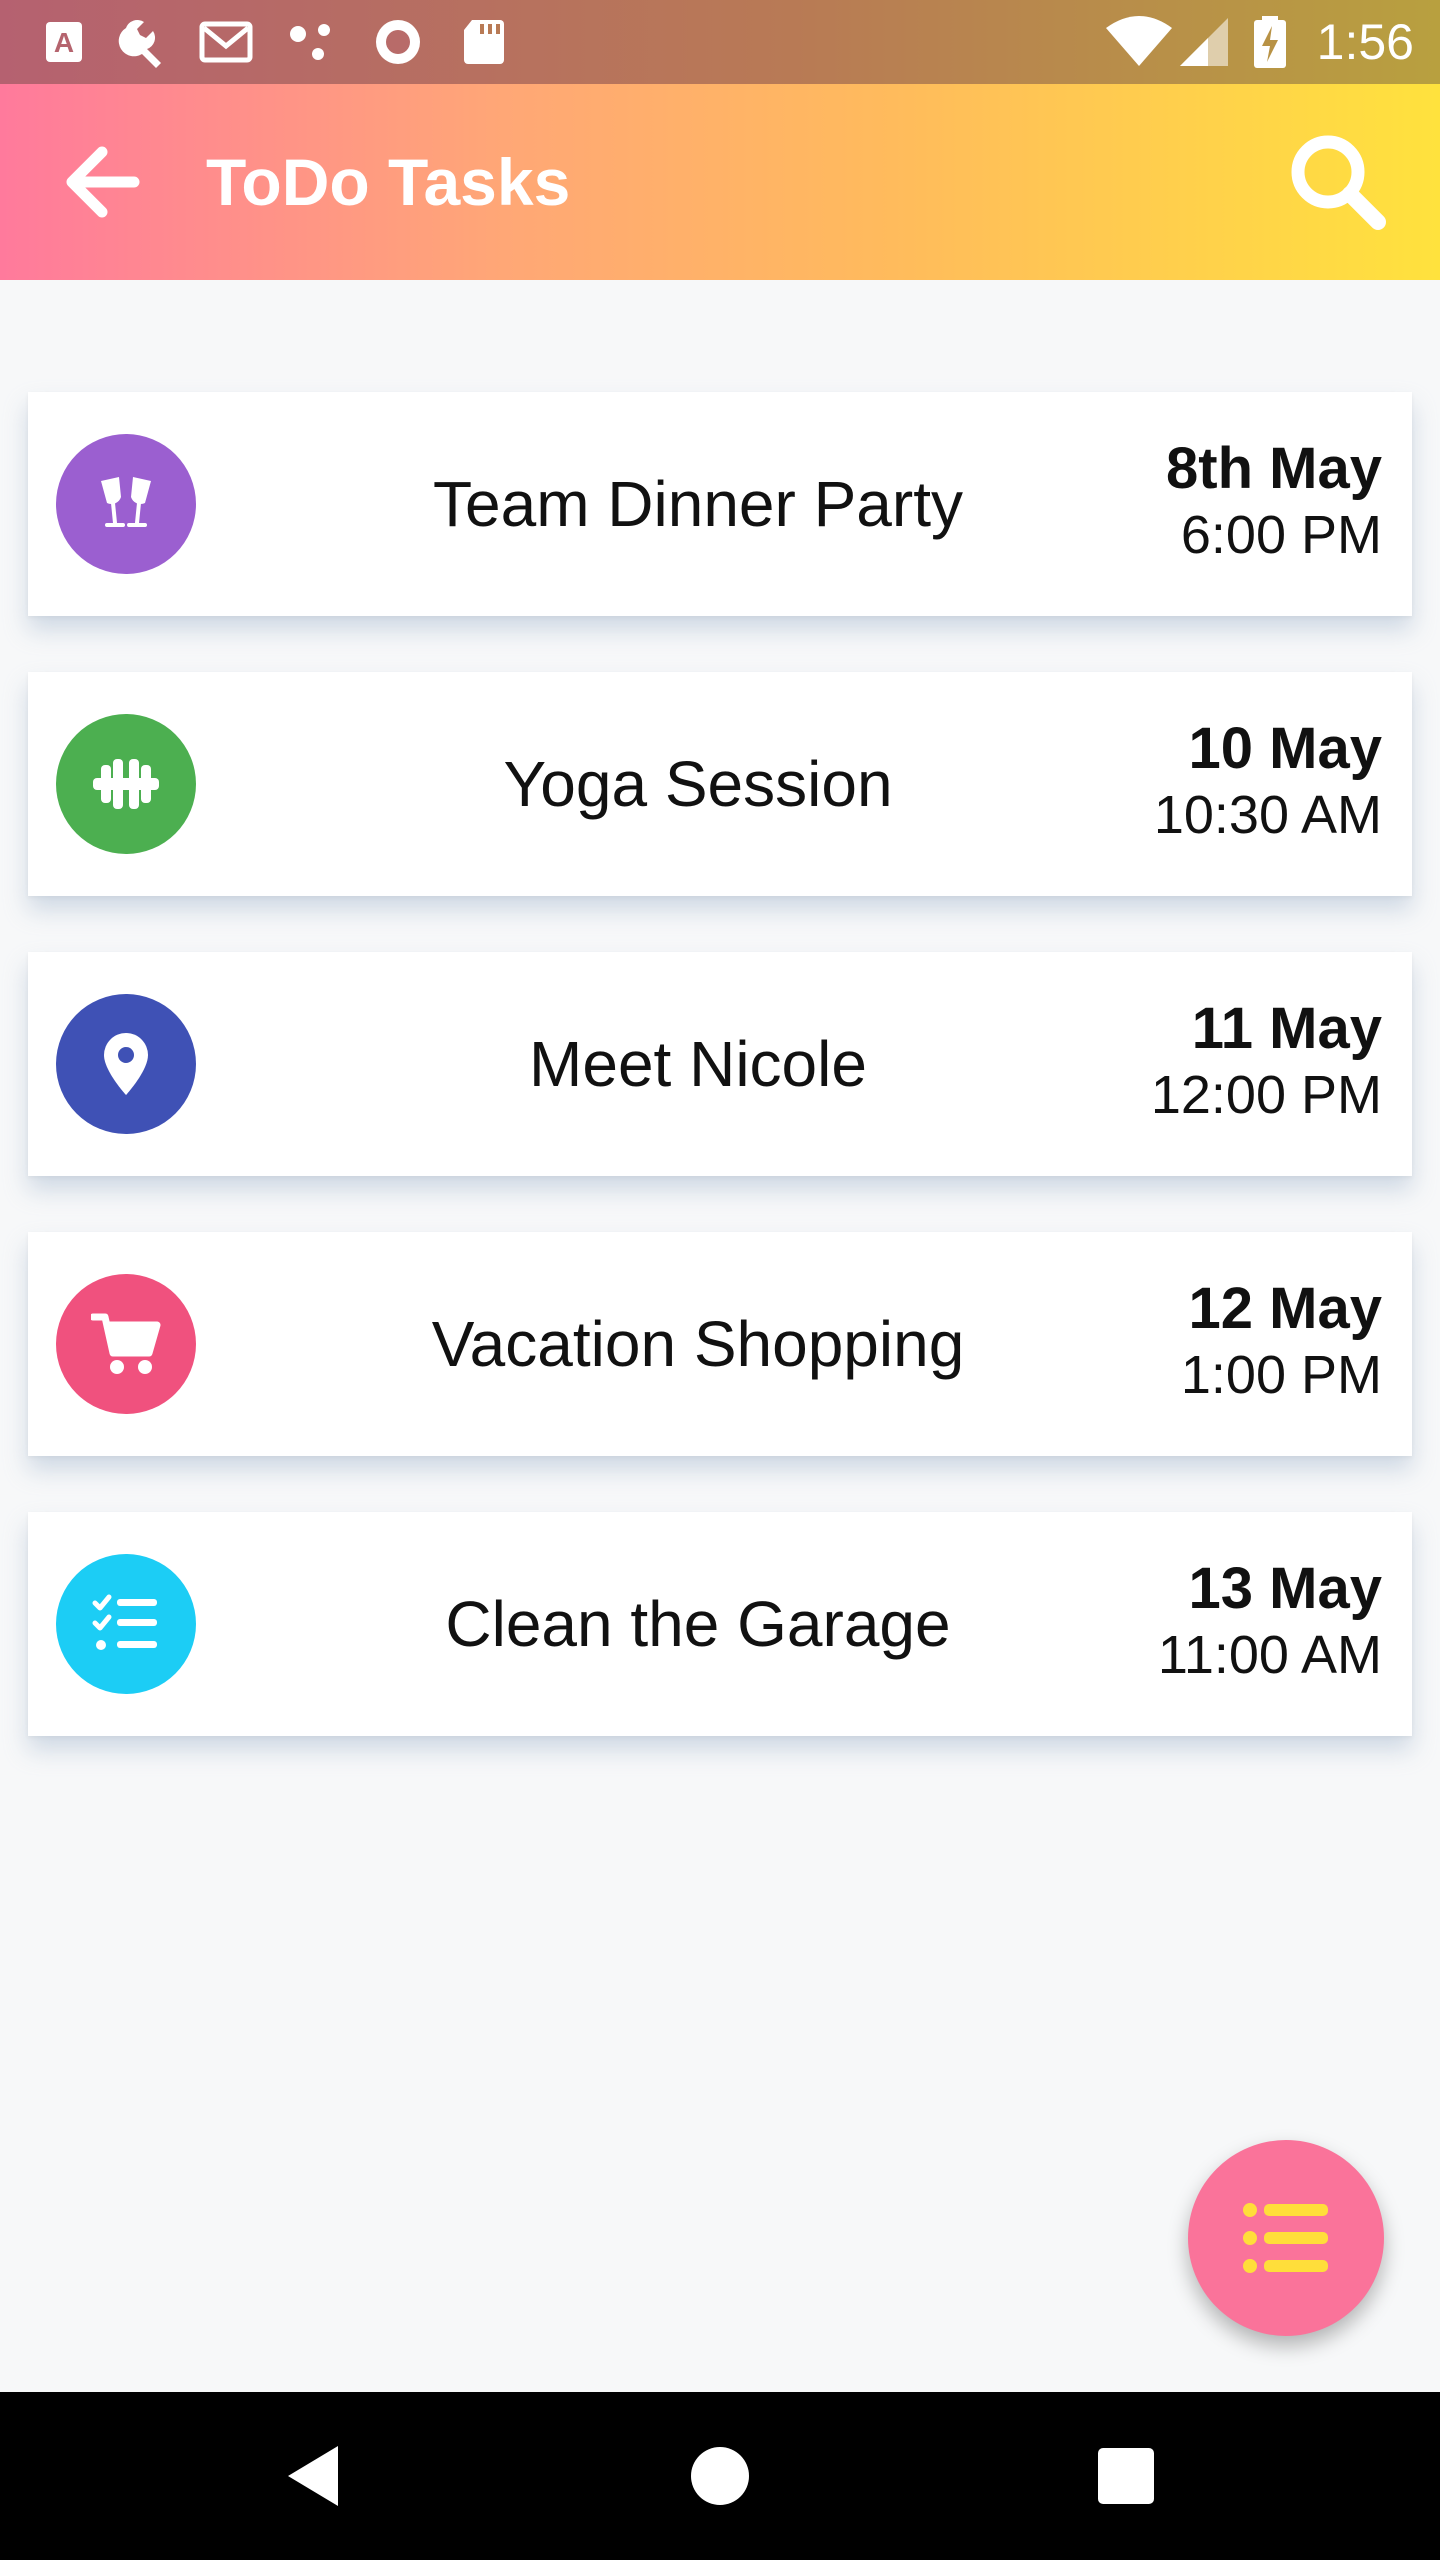  What do you see at coordinates (698, 1344) in the screenshot?
I see `task-title: Vacation Shopping` at bounding box center [698, 1344].